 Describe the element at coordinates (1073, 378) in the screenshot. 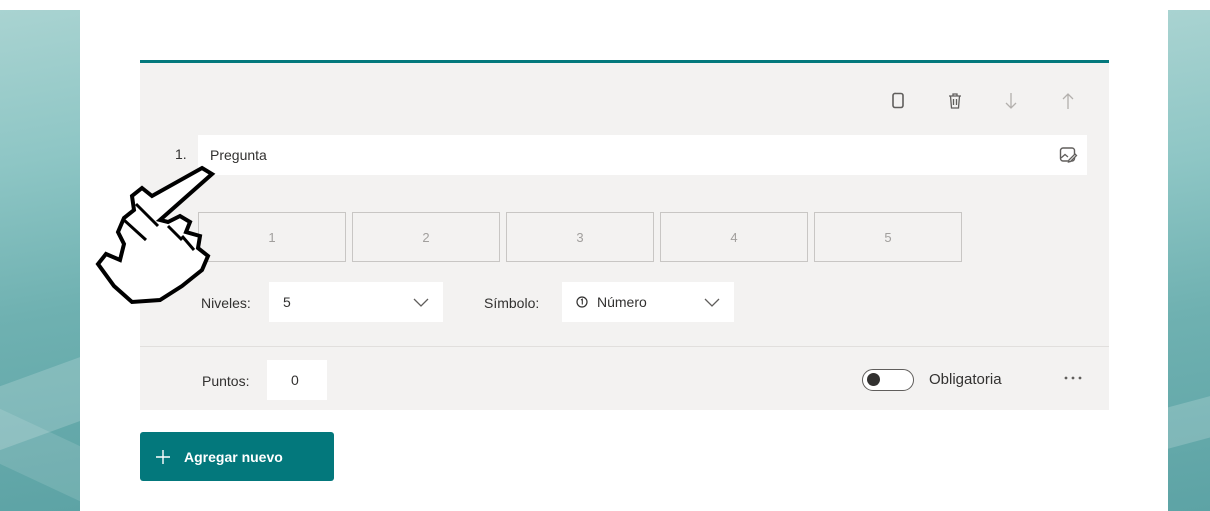

I see `more-icon` at that location.